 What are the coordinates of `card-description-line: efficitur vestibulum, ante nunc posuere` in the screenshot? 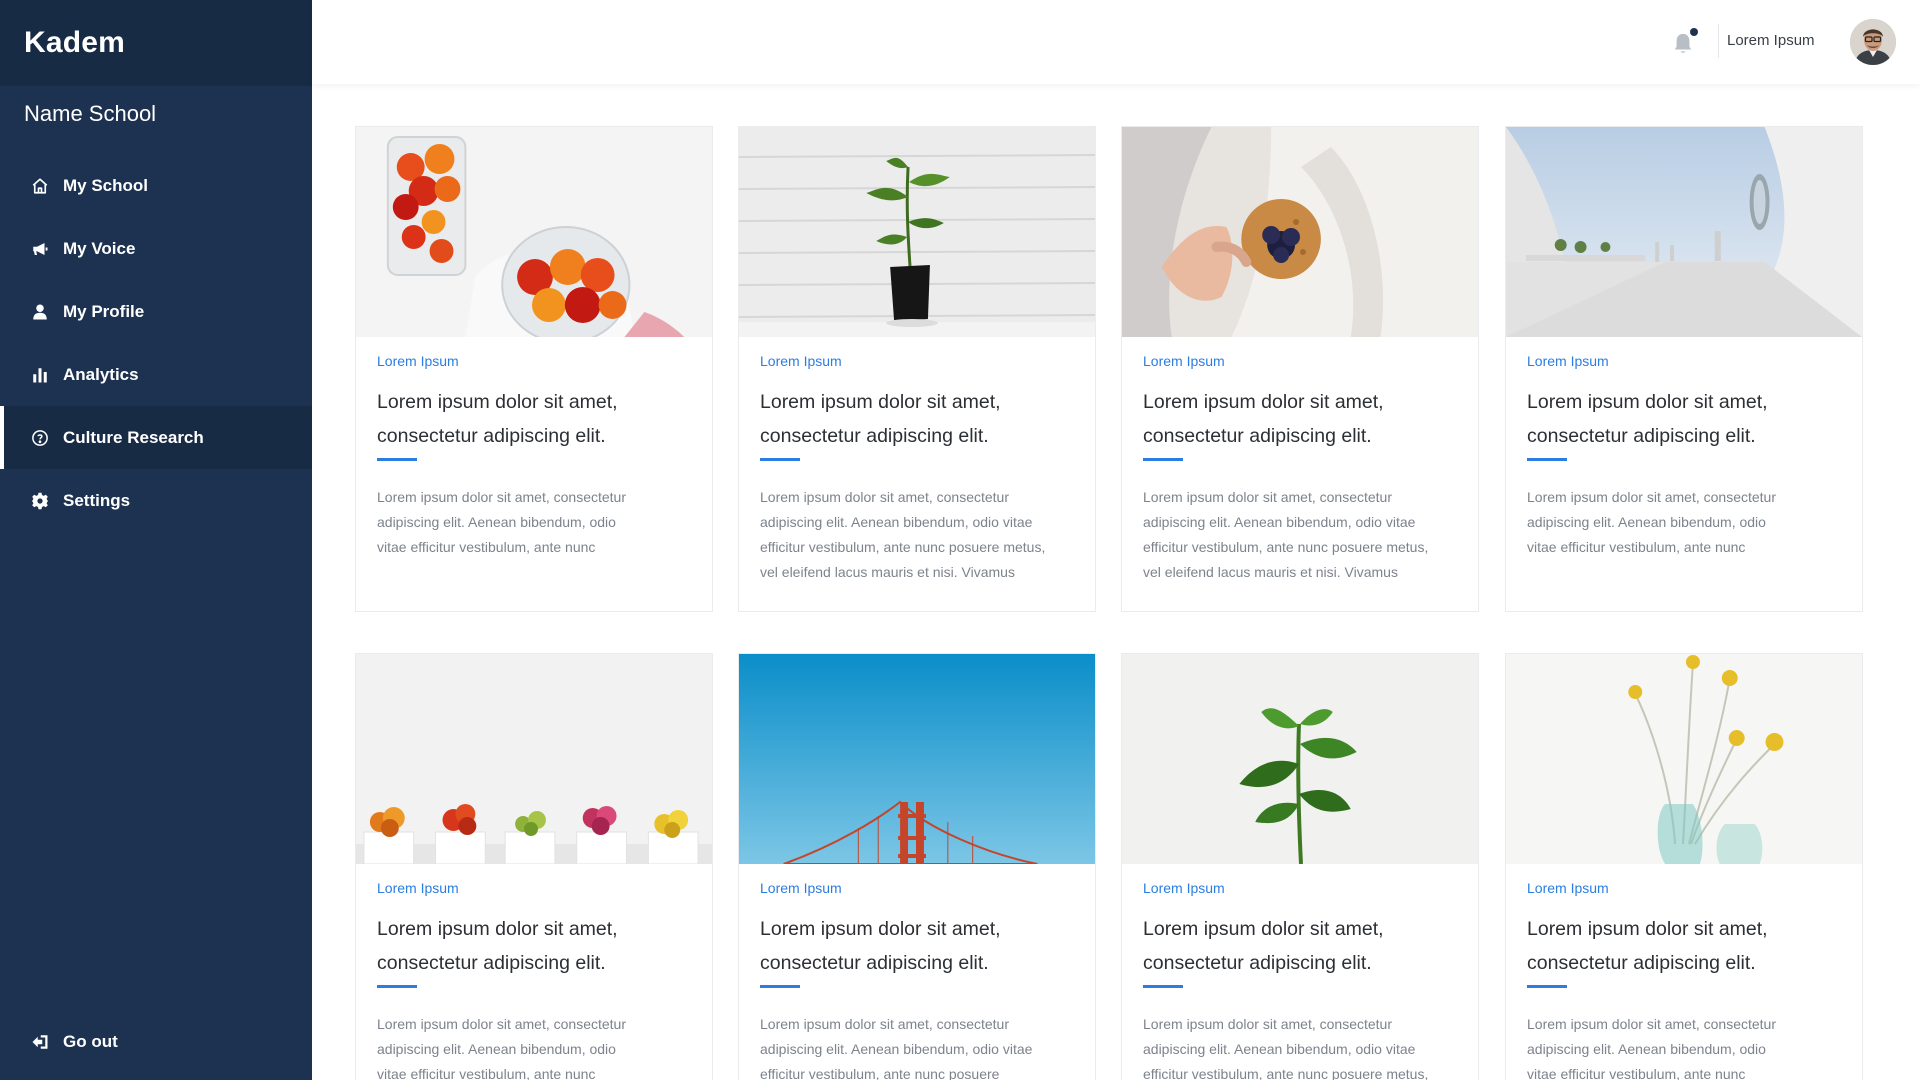 It's located at (880, 1073).